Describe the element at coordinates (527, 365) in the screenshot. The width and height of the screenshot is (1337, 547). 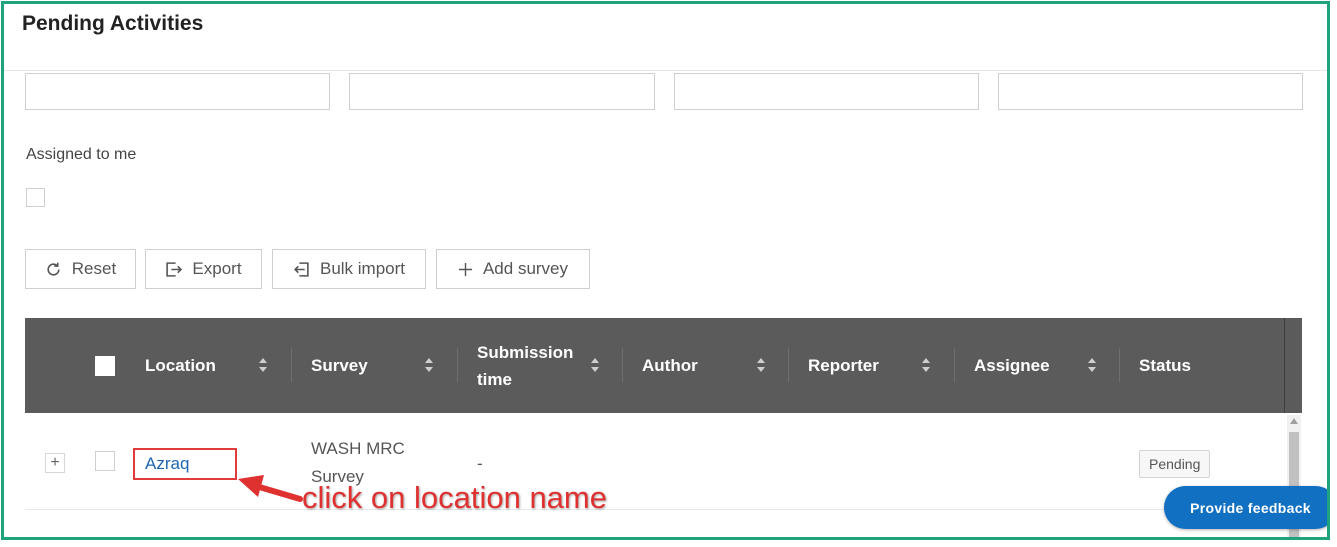
I see `column-header-submission-time: Submission time` at that location.